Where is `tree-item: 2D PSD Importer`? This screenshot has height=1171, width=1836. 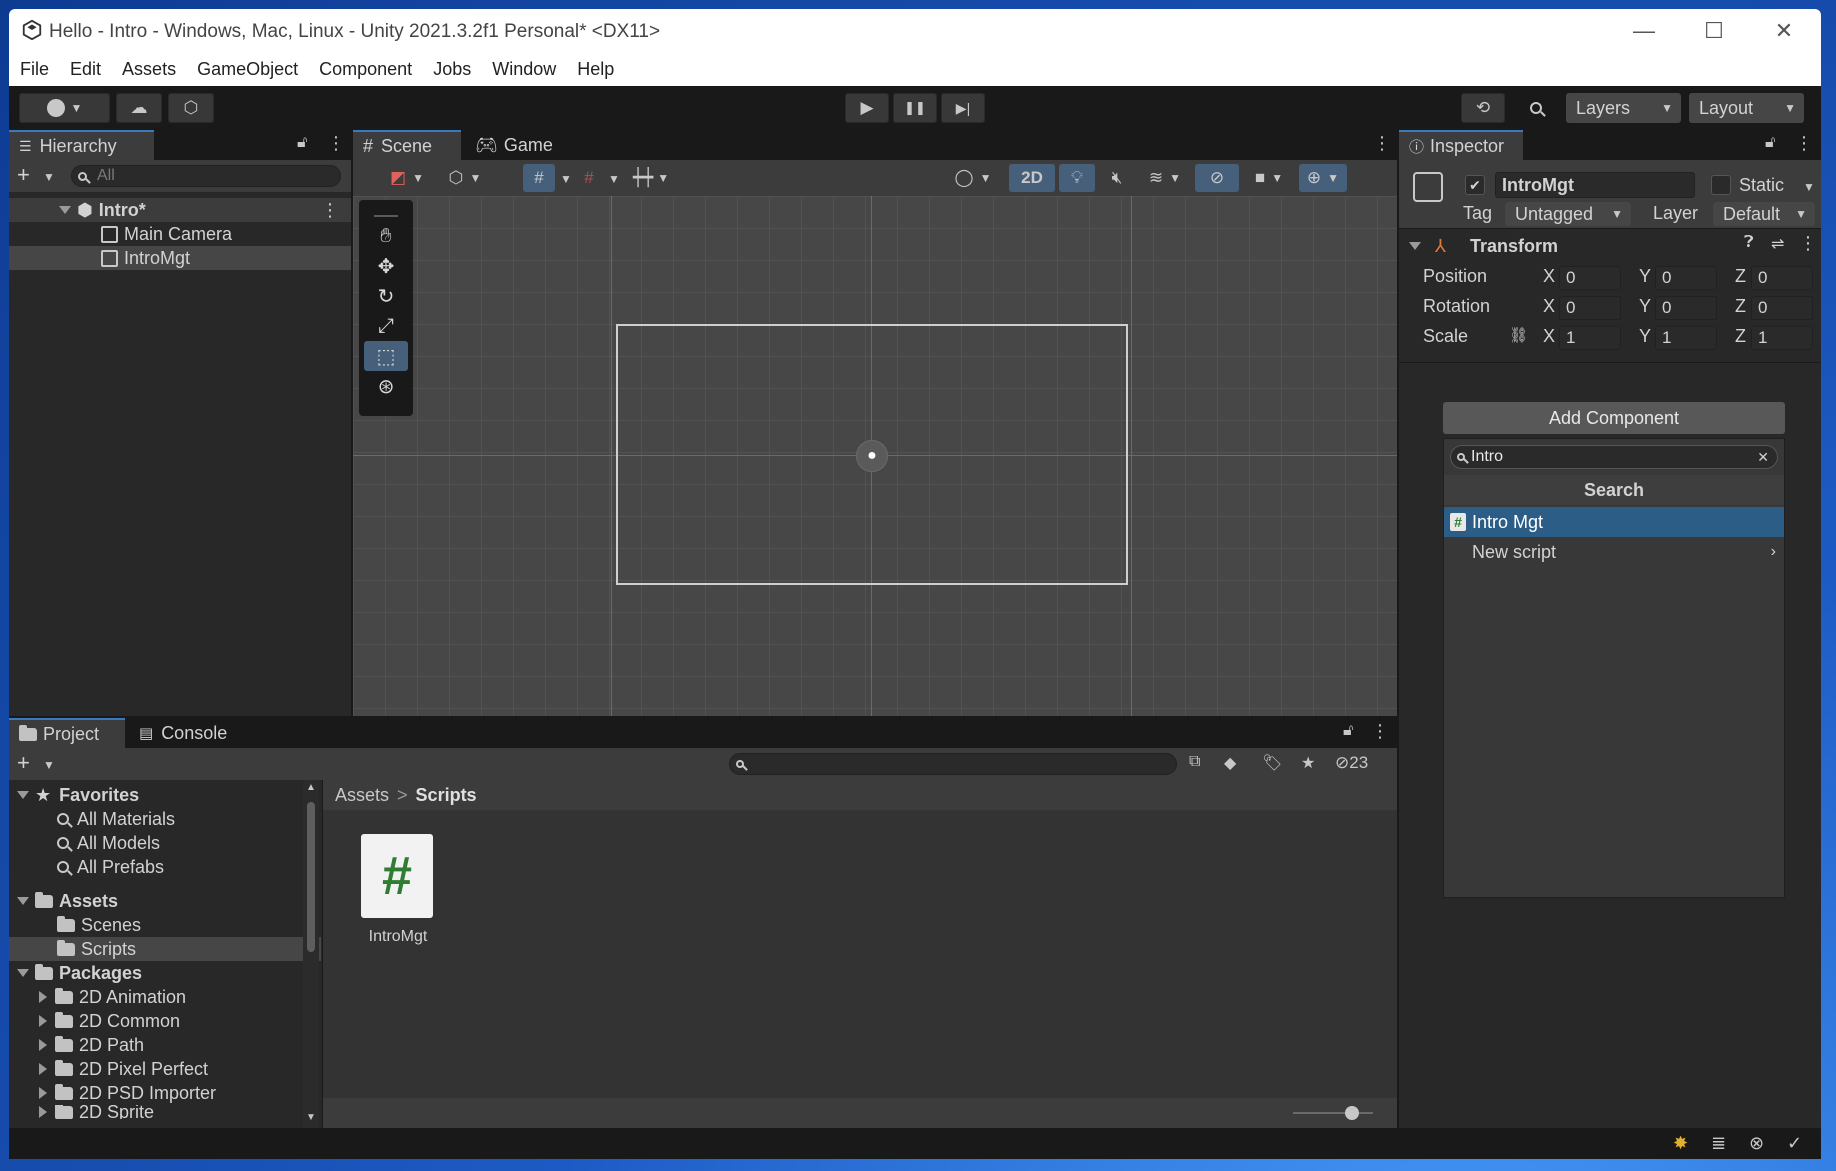 tree-item: 2D PSD Importer is located at coordinates (165, 1093).